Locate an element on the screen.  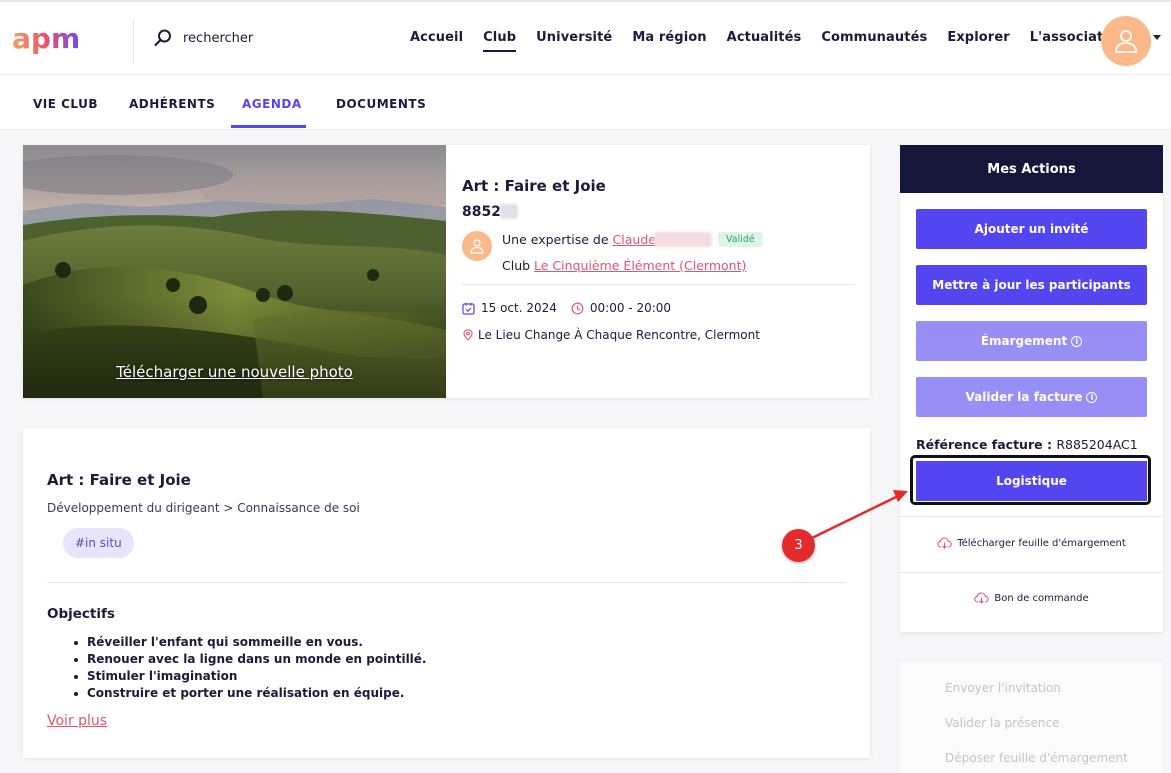
tab-agenda: AGENDA is located at coordinates (272, 104).